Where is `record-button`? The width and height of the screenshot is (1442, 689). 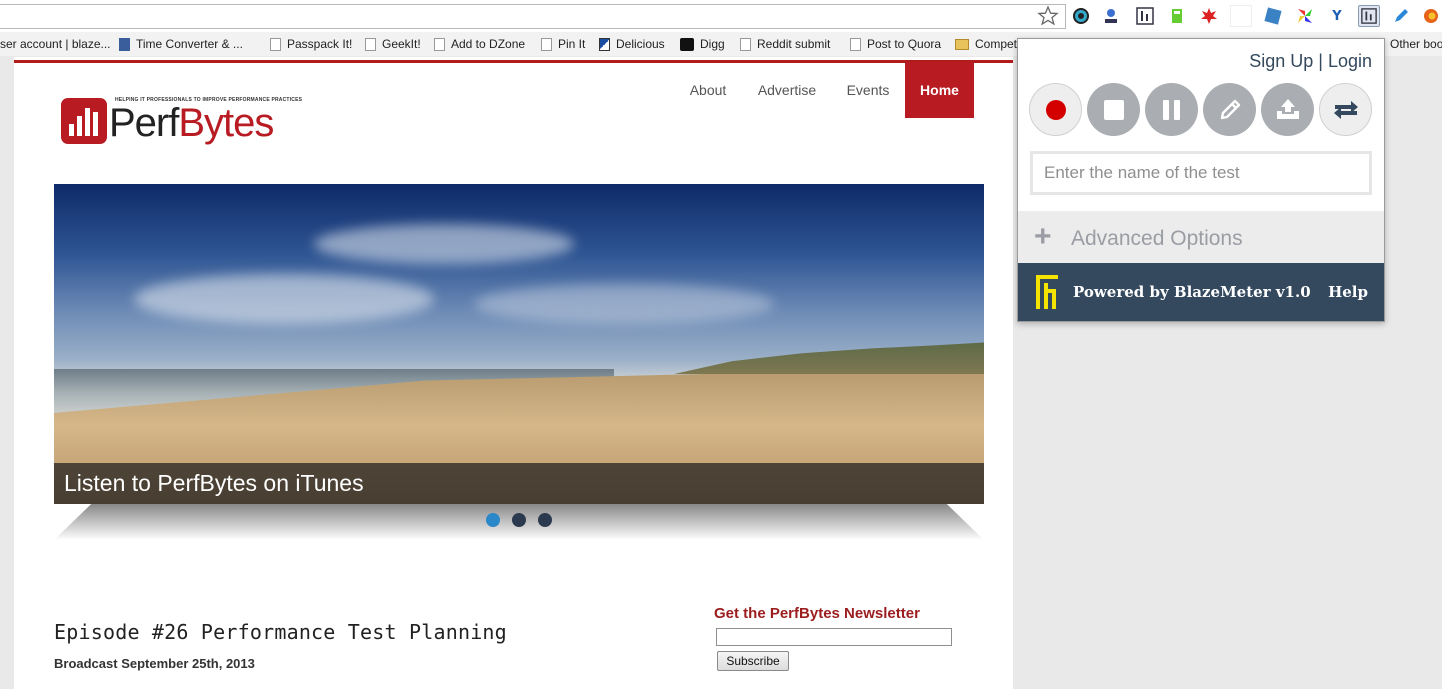
record-button is located at coordinates (1055, 109).